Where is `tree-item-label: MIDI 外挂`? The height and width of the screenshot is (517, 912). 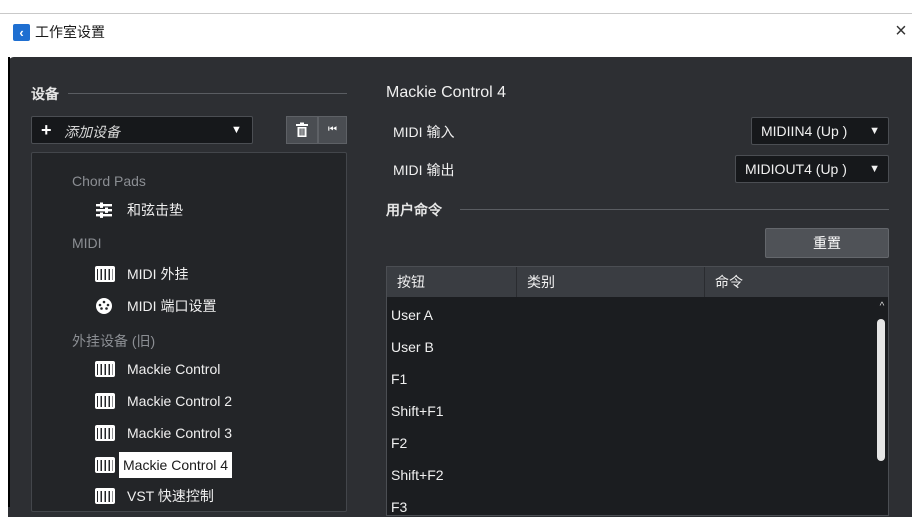 tree-item-label: MIDI 外挂 is located at coordinates (158, 274).